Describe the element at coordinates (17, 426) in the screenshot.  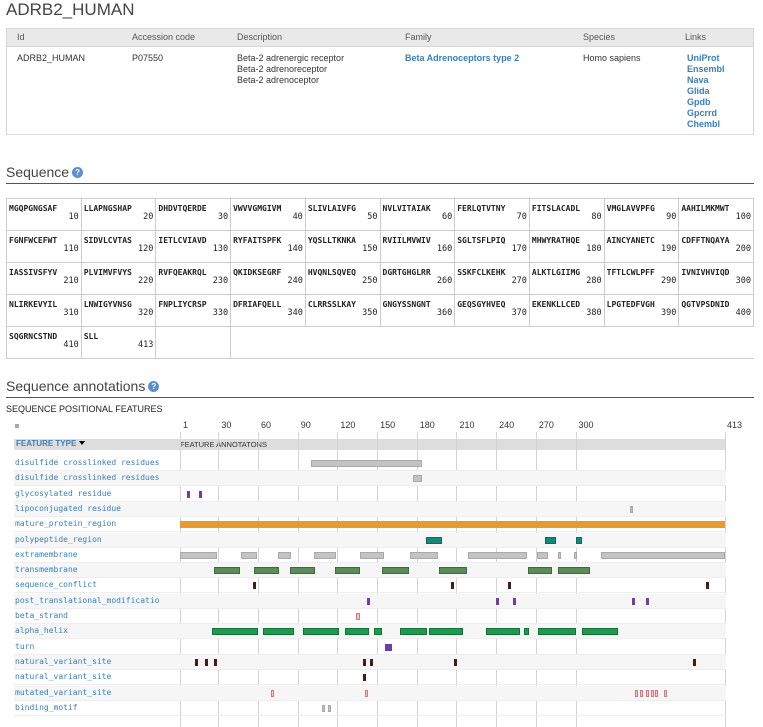
I see `settings-square-icon` at that location.